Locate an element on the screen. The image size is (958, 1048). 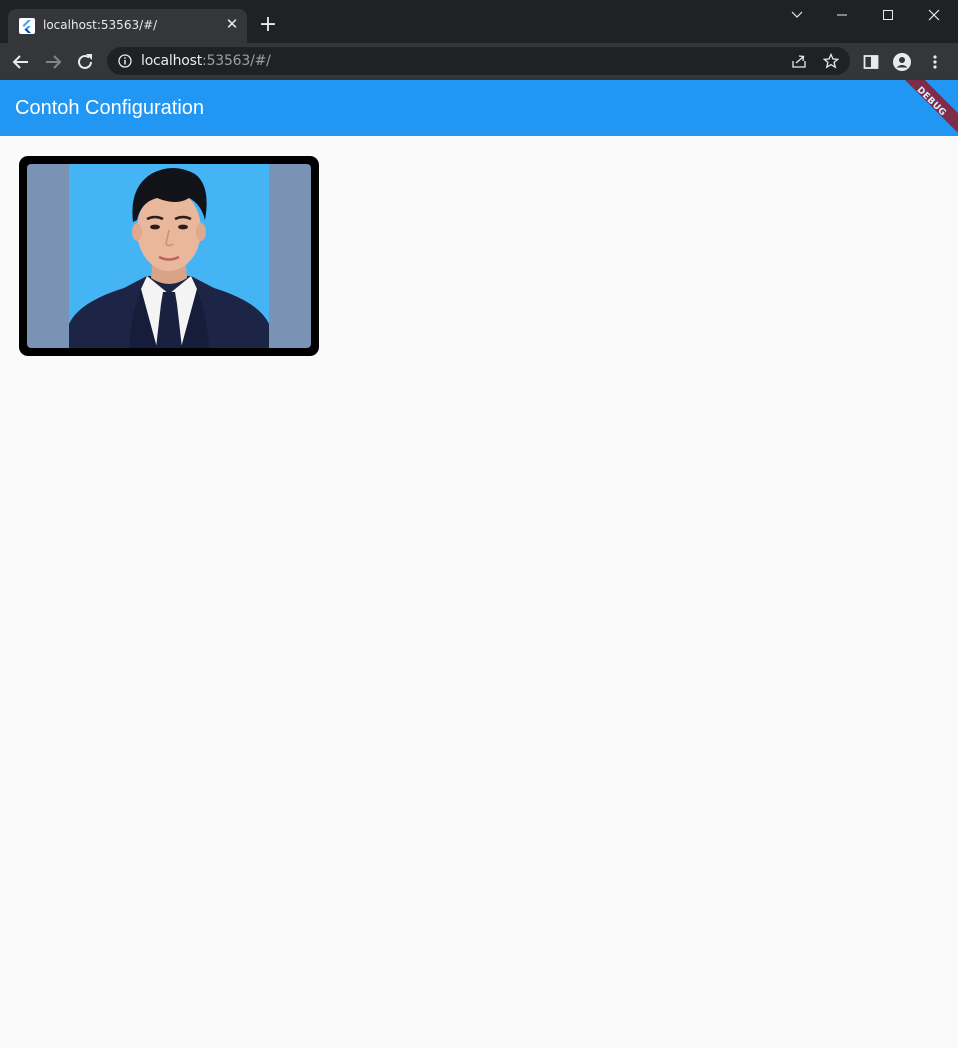
back-arrow-icon is located at coordinates (21, 62).